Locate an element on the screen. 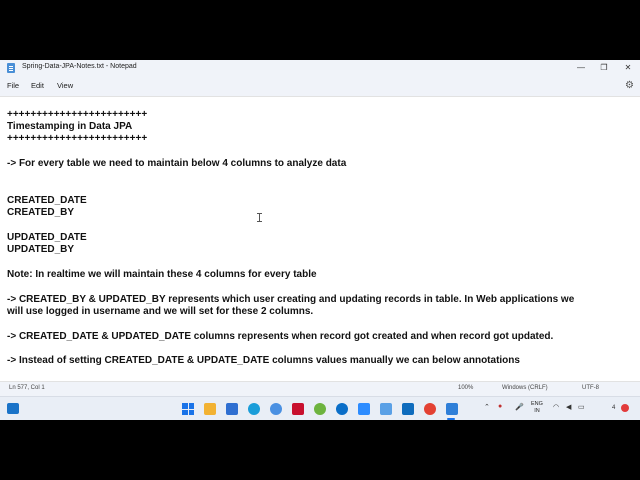 The width and height of the screenshot is (640, 480). windows-start-icon is located at coordinates (188, 409).